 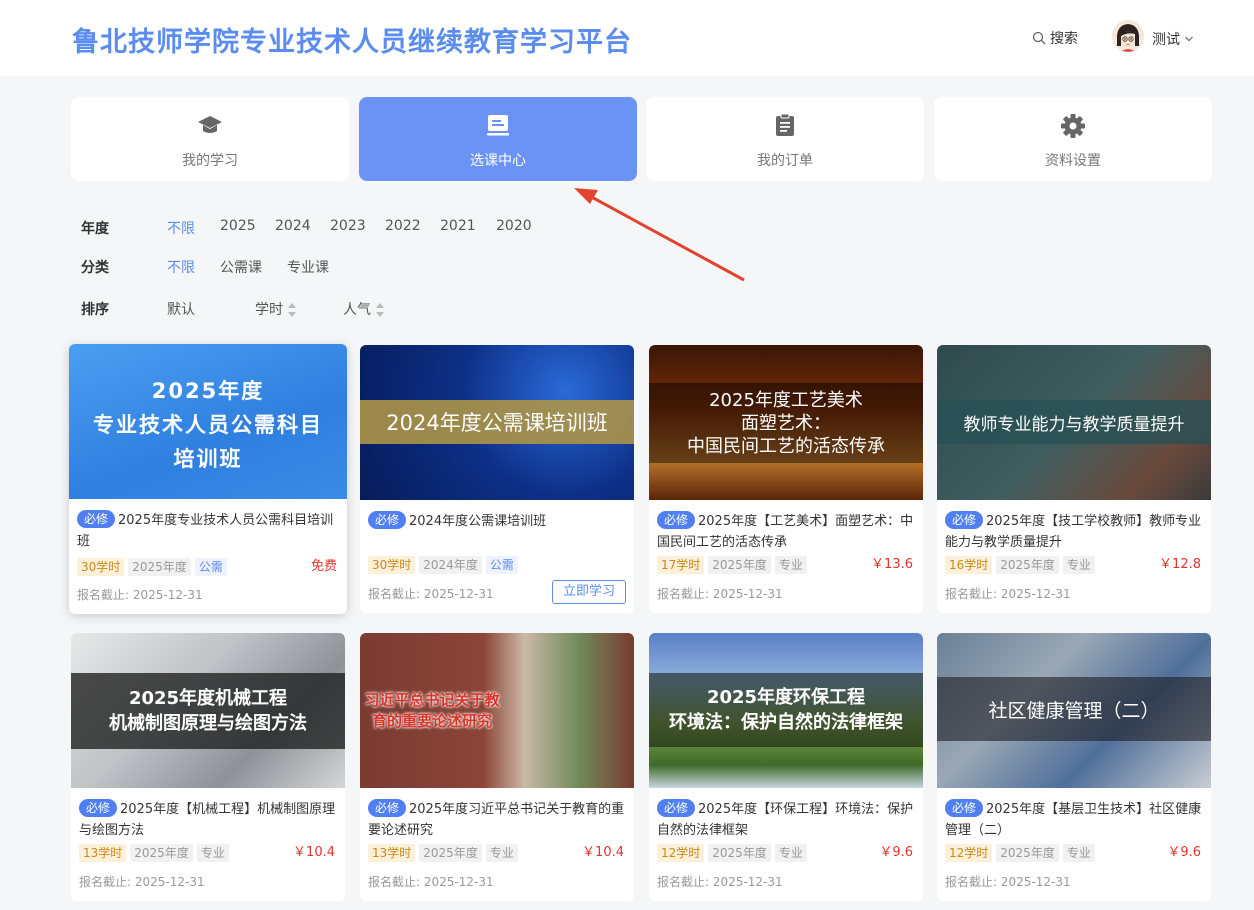 I want to click on cover-text: 习近平总书记关于教 育的重要论述研究, so click(x=432, y=710).